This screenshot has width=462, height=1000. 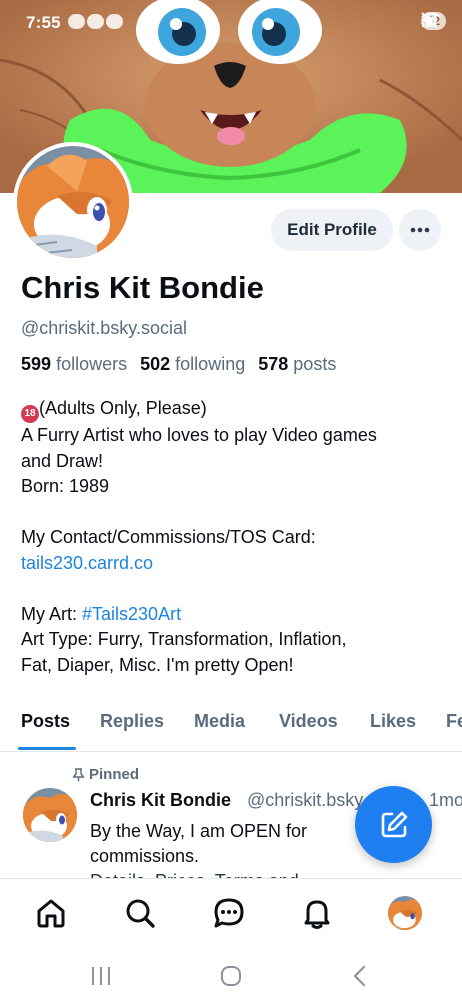 I want to click on more-options-button, so click(x=420, y=230).